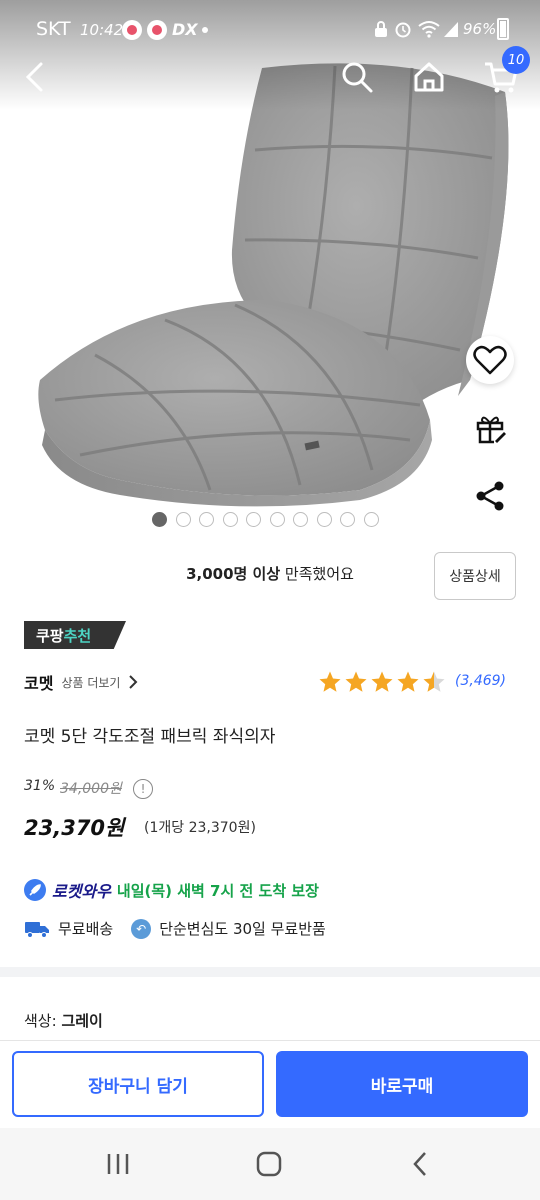 The width and height of the screenshot is (540, 1200). I want to click on lock-icon, so click(381, 29).